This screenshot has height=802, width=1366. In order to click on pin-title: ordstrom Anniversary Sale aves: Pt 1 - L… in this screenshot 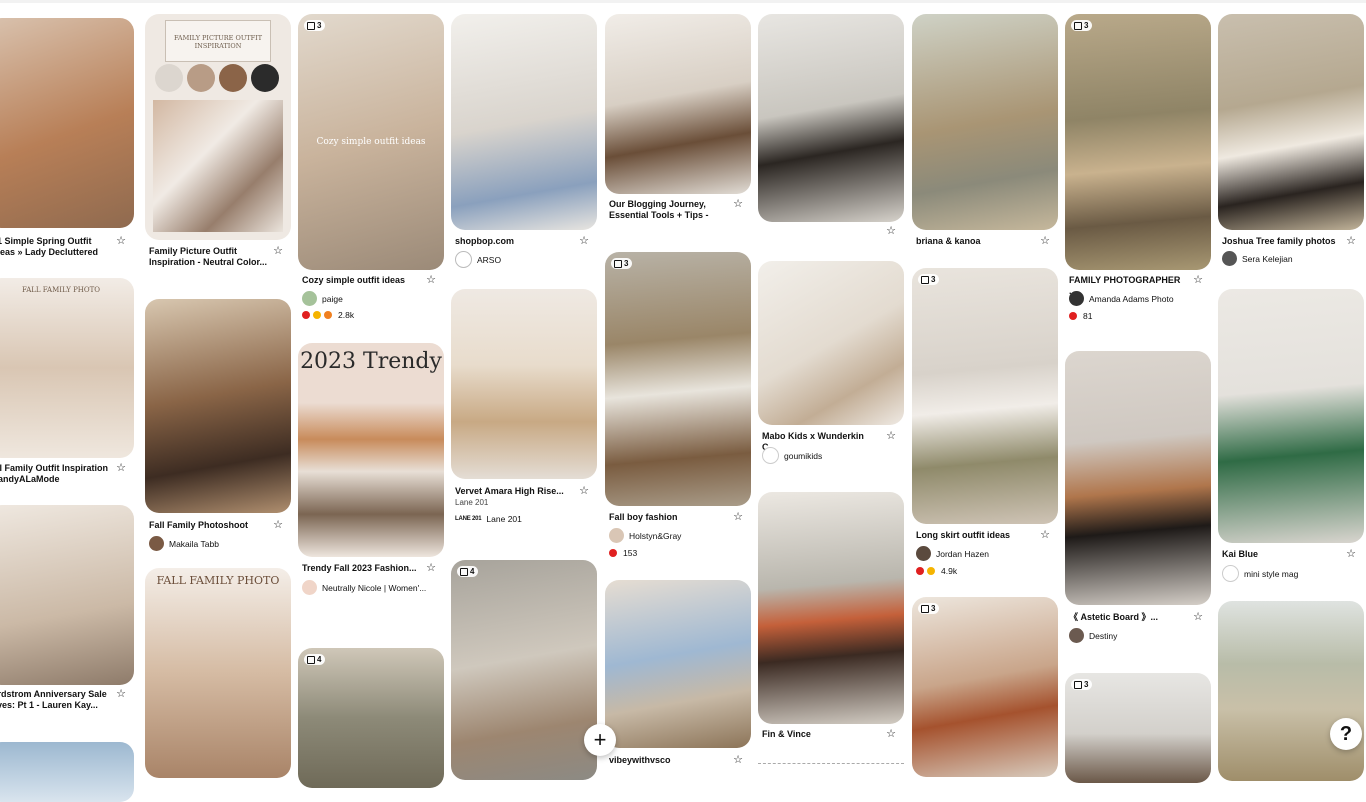, I will do `click(55, 700)`.